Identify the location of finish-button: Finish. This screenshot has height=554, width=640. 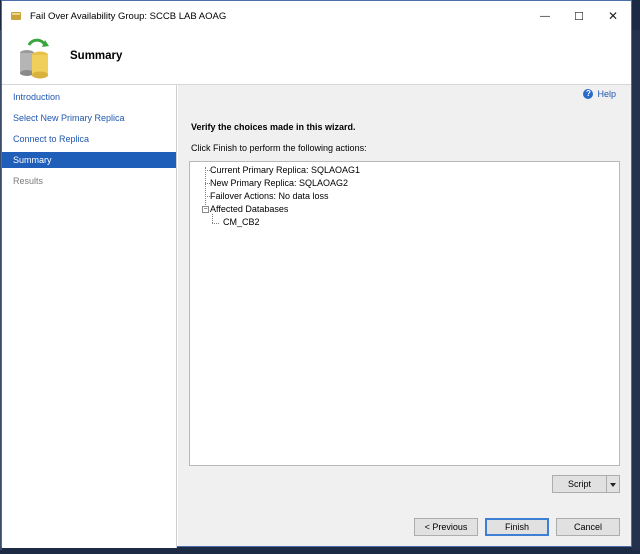
(517, 527).